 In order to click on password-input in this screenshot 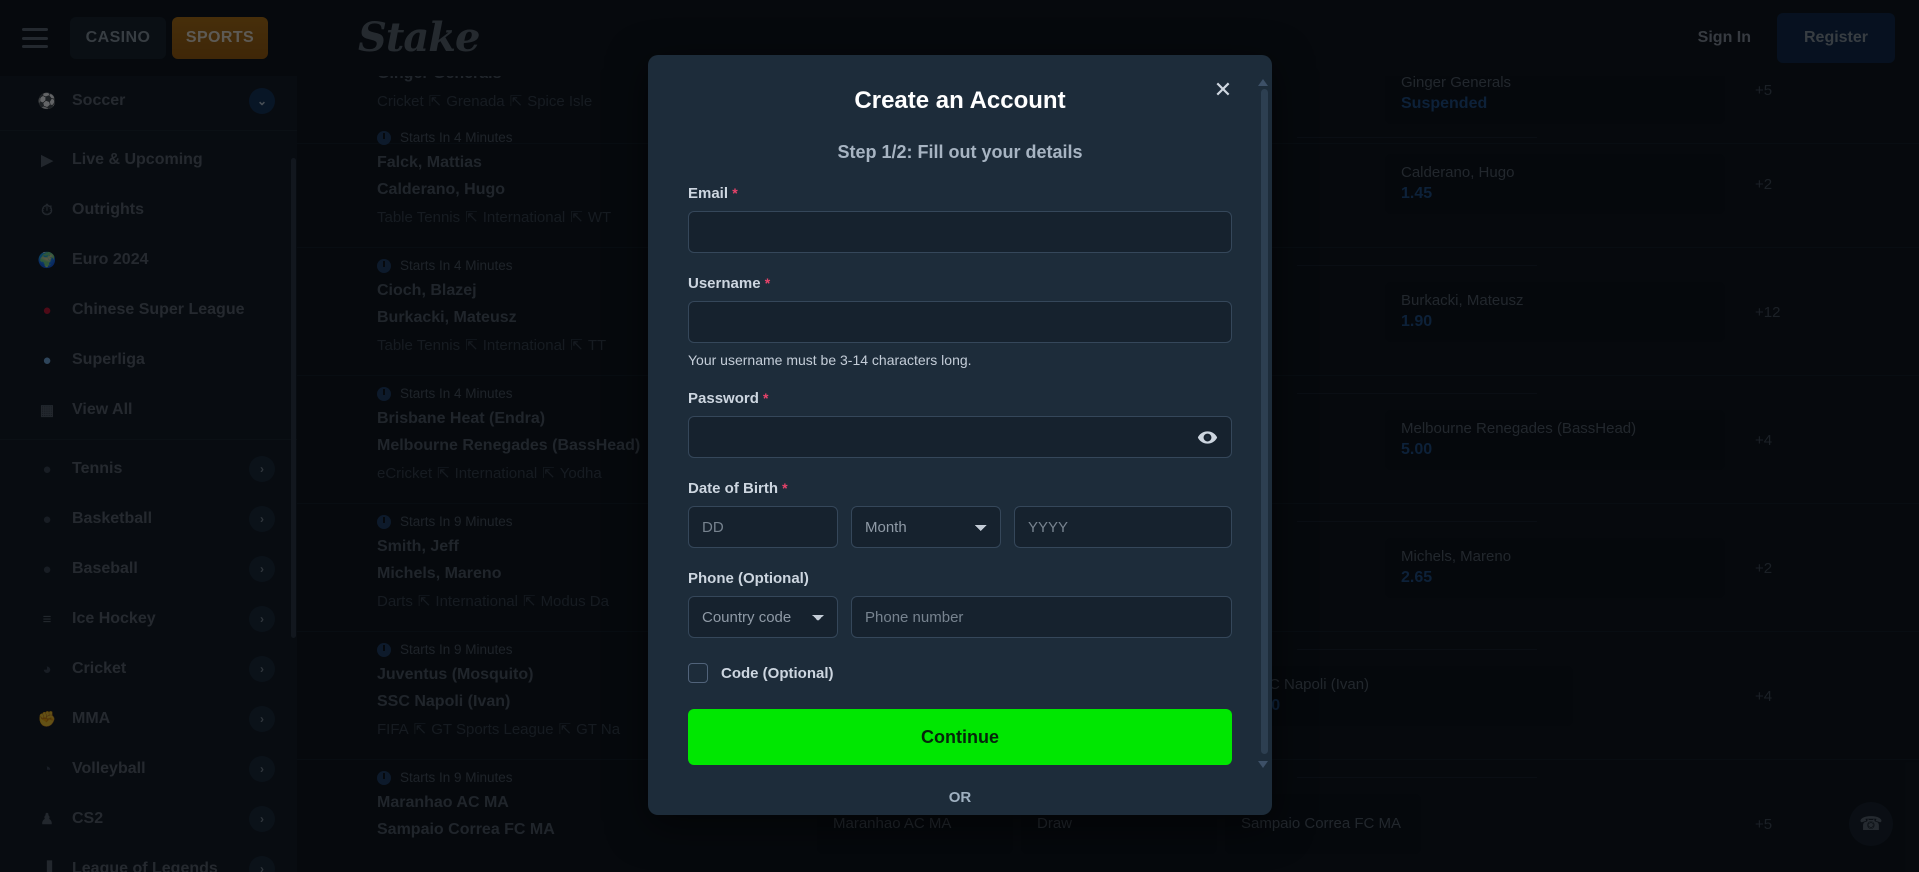, I will do `click(960, 437)`.